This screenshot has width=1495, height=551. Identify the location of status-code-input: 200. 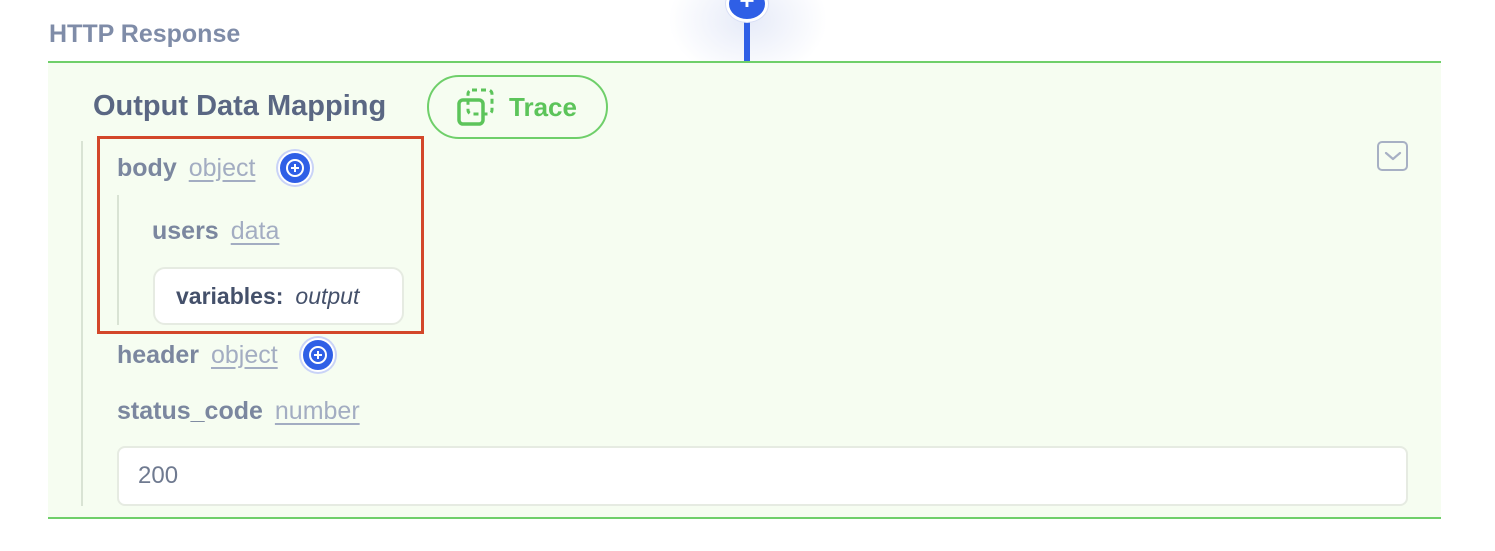
(762, 476).